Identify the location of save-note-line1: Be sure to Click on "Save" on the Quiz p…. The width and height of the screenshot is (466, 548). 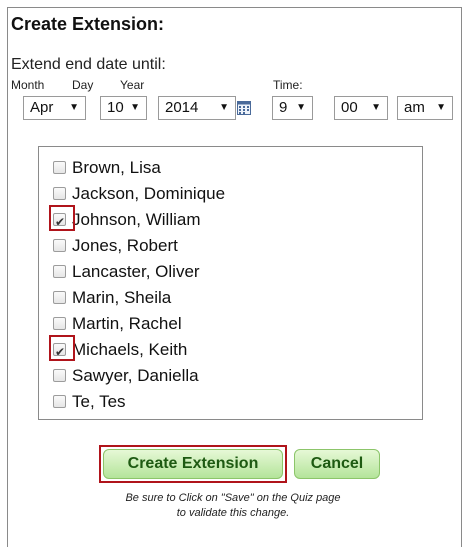
(233, 498).